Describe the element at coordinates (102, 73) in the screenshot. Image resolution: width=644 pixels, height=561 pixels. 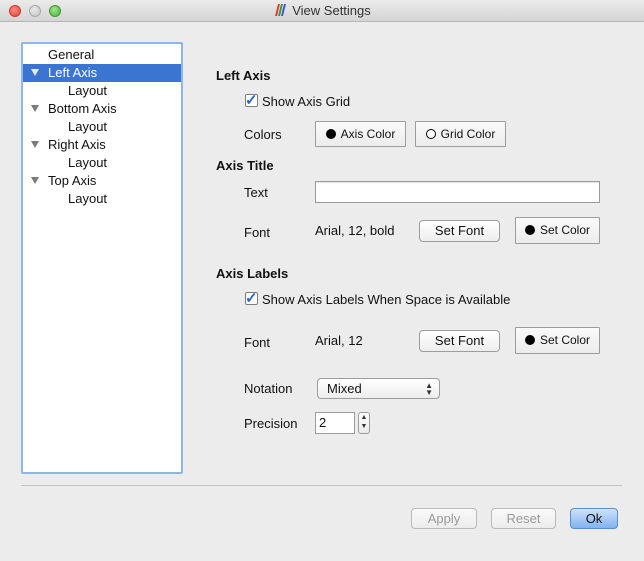
I see `tree-item-left-axis: Left Axis` at that location.